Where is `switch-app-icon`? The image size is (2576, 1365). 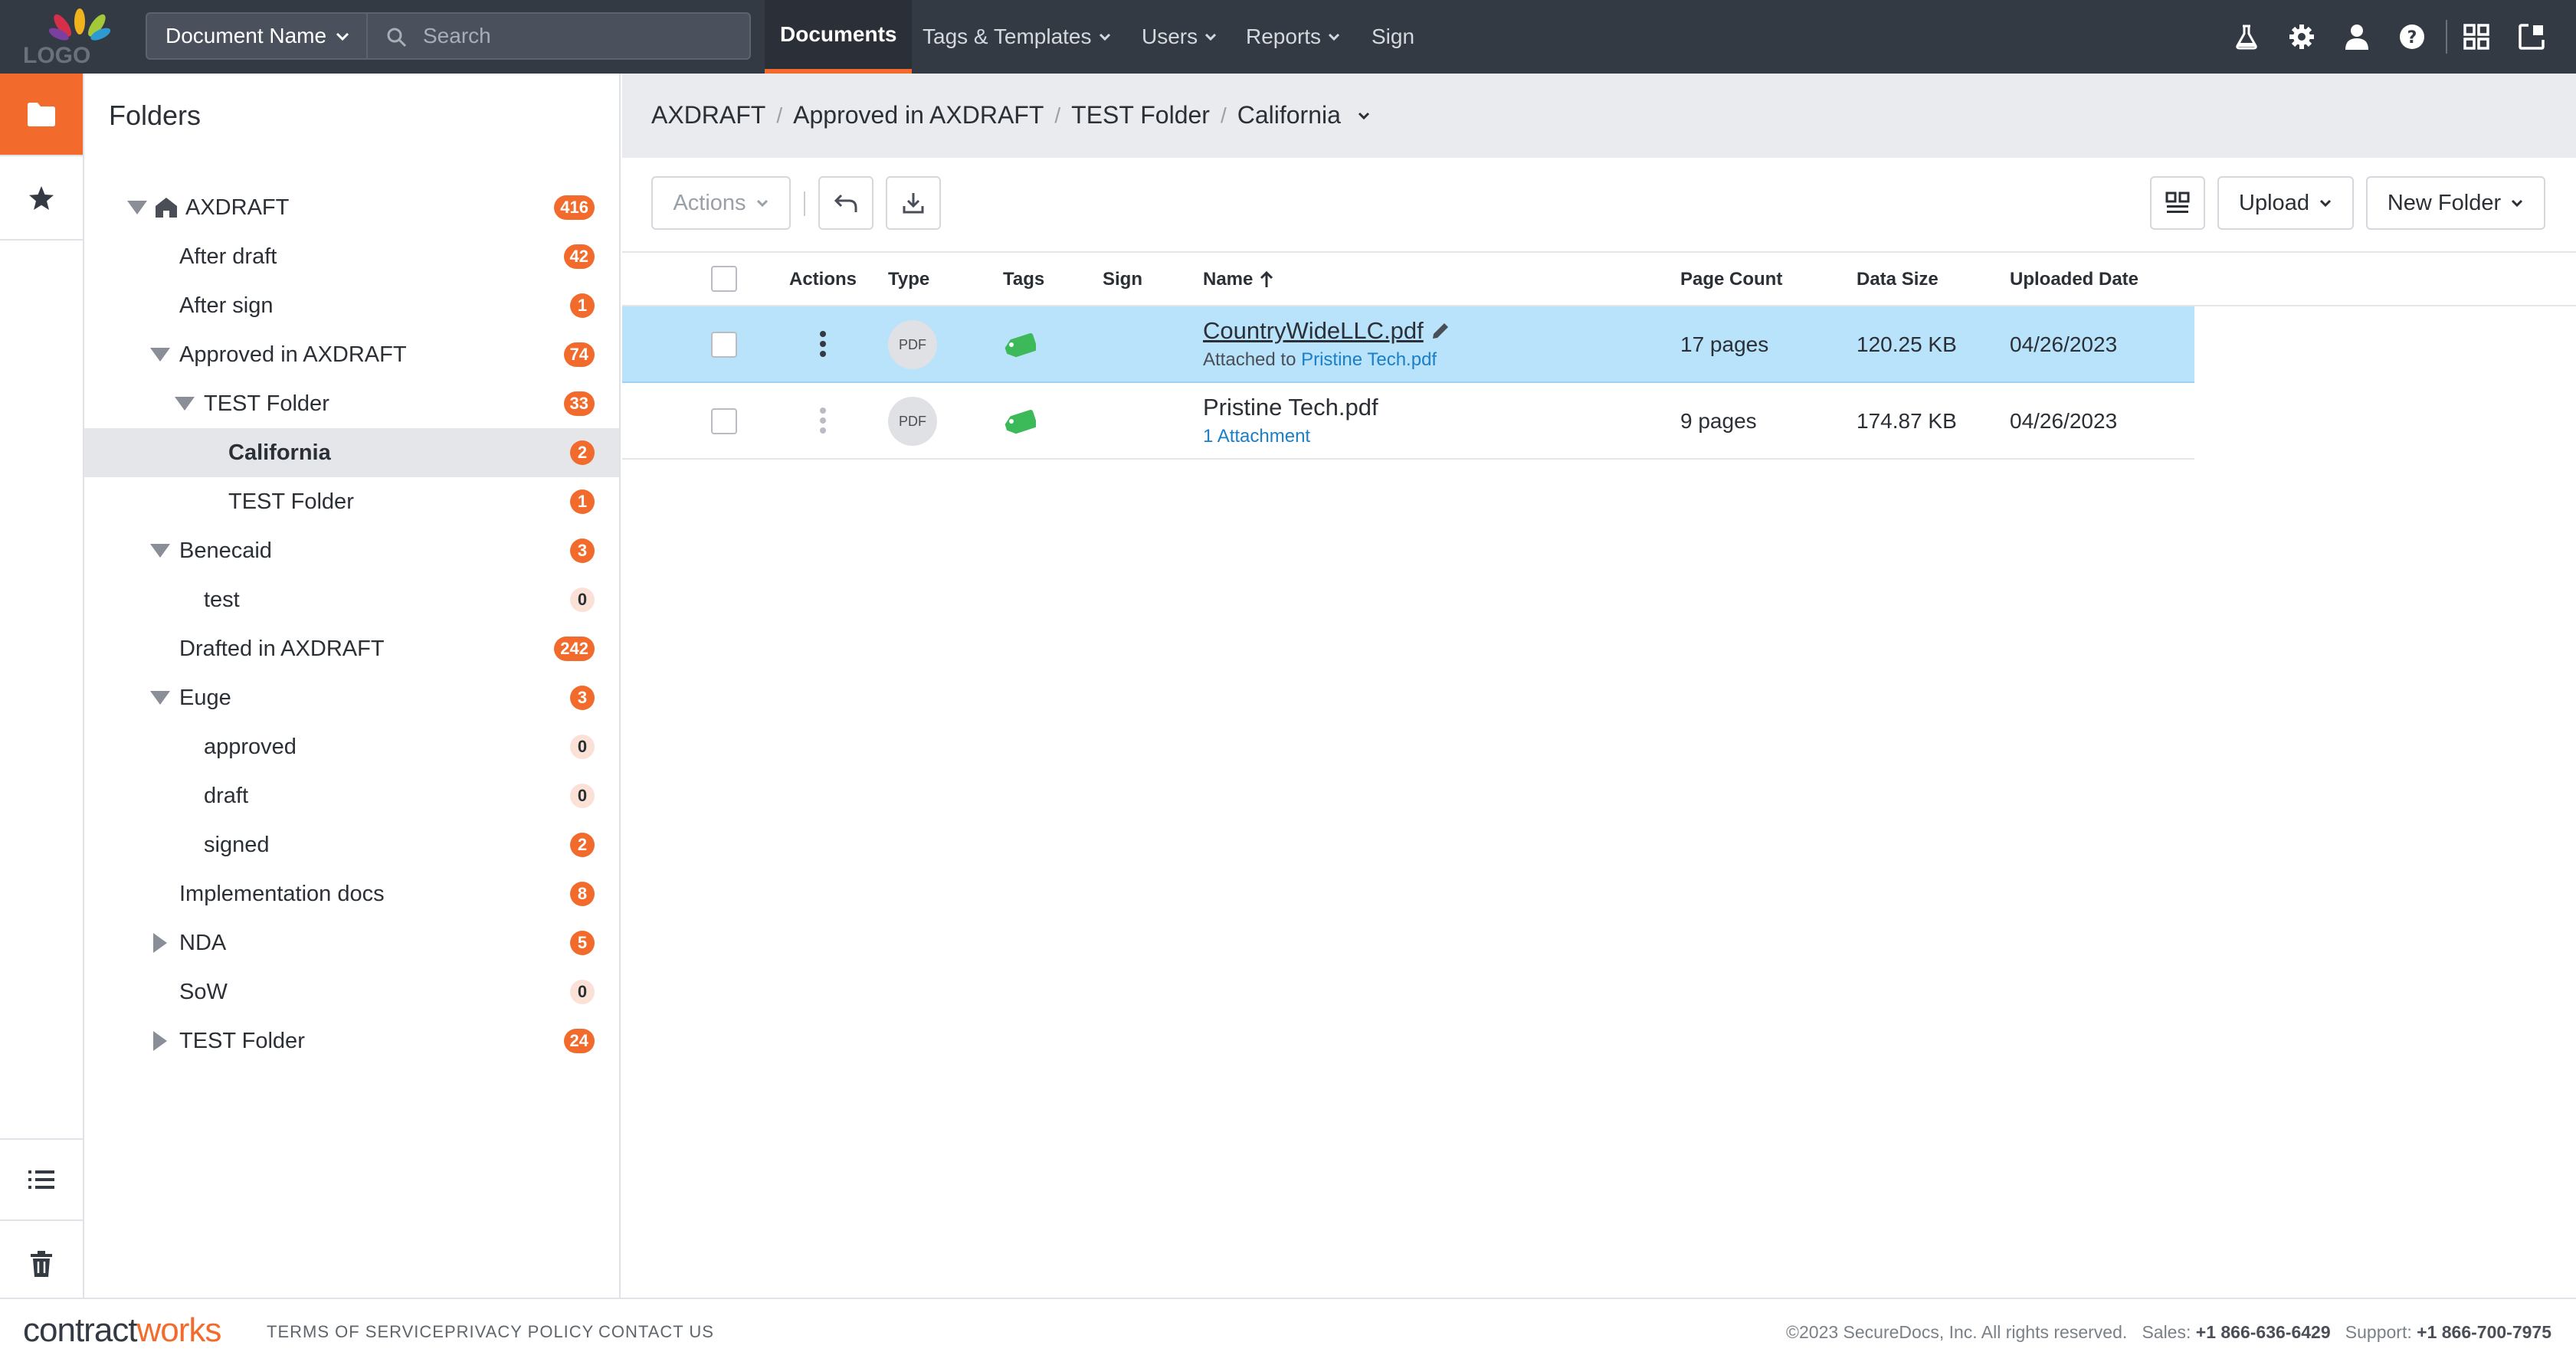
switch-app-icon is located at coordinates (2531, 37).